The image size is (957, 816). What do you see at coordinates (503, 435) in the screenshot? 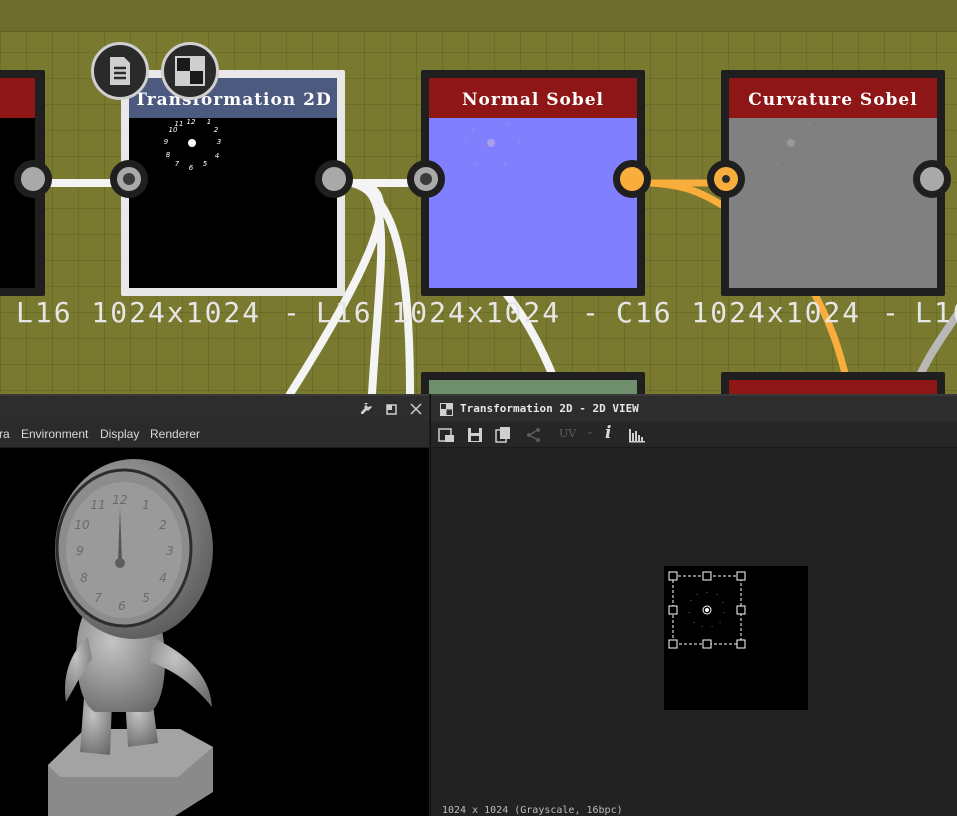
I see `copy-icon` at bounding box center [503, 435].